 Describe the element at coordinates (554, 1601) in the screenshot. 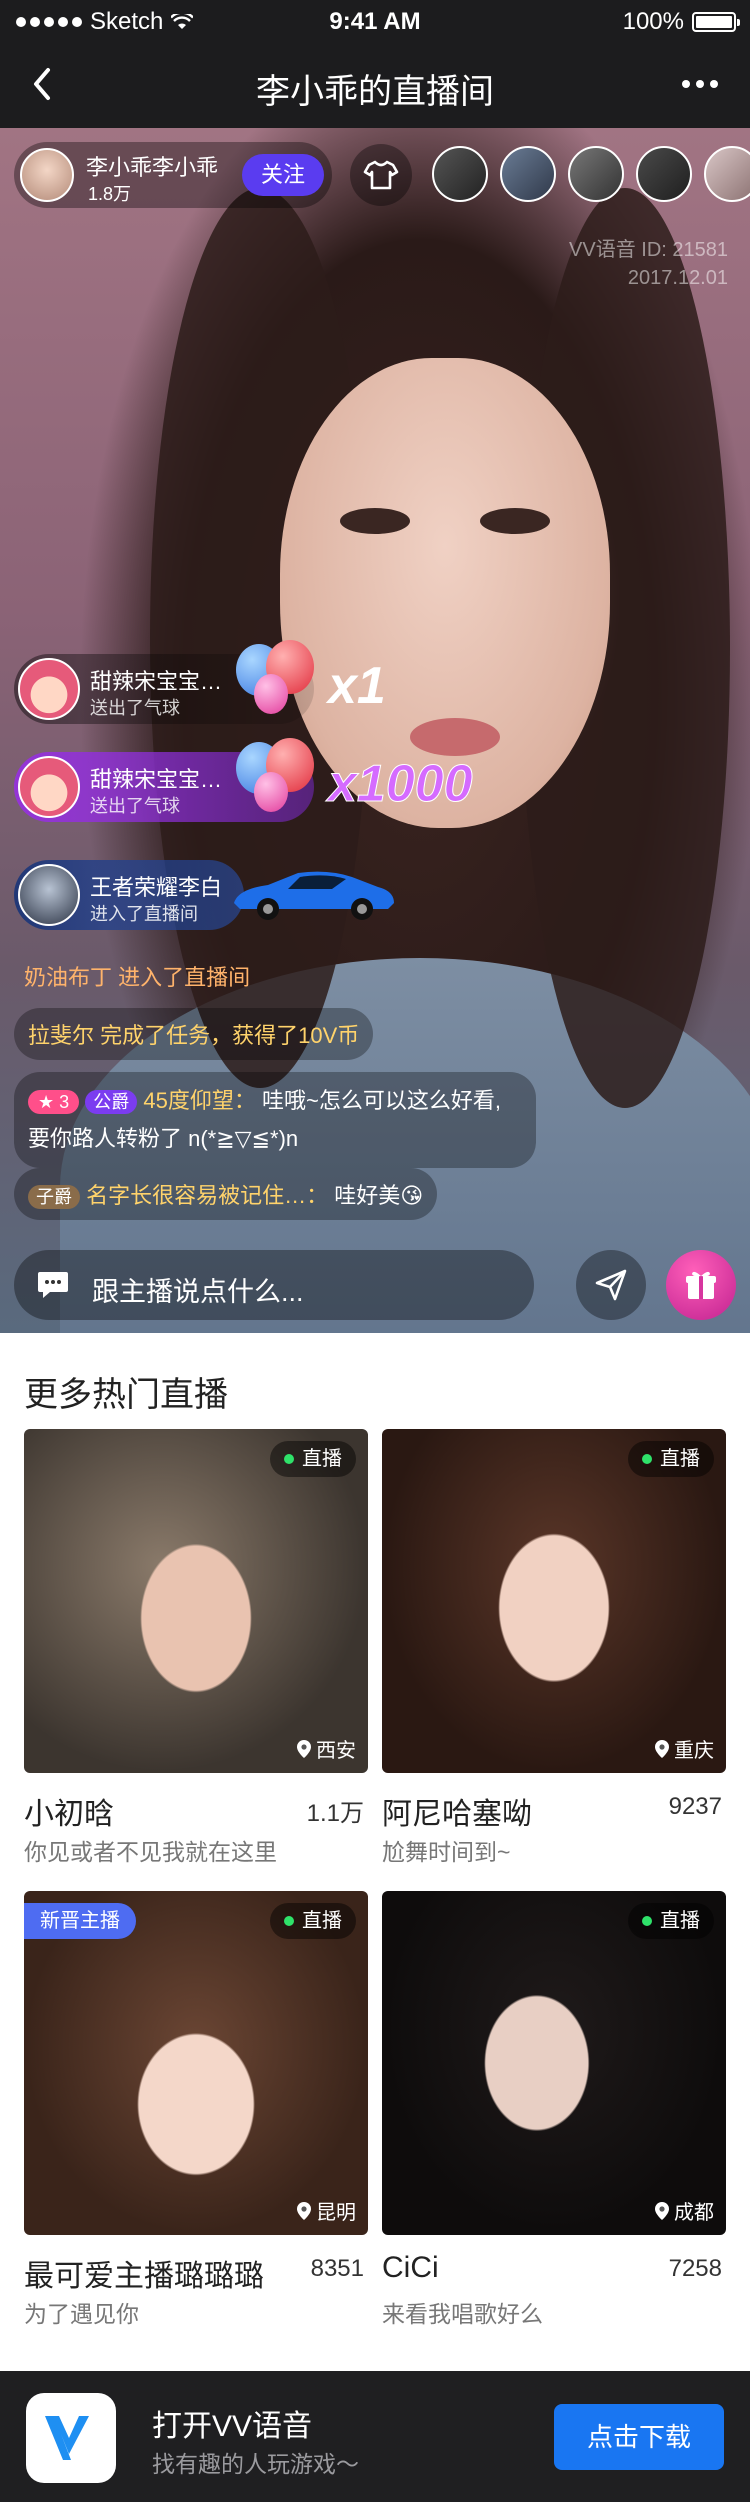

I see `live-cover: 直播 重庆` at that location.